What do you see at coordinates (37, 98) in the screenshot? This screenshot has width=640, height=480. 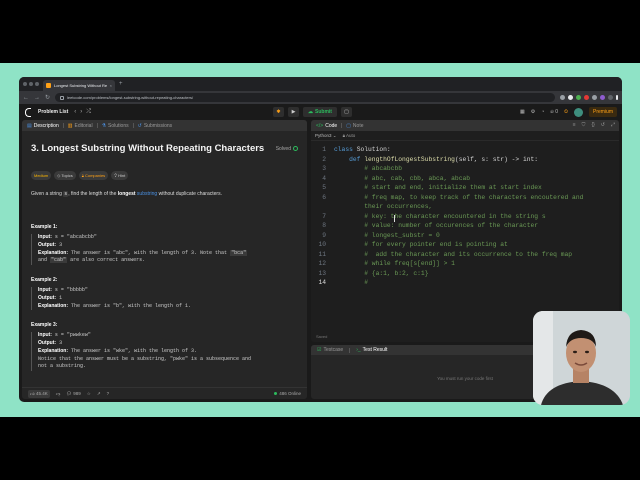 I see `forward-arrow-icon: →` at bounding box center [37, 98].